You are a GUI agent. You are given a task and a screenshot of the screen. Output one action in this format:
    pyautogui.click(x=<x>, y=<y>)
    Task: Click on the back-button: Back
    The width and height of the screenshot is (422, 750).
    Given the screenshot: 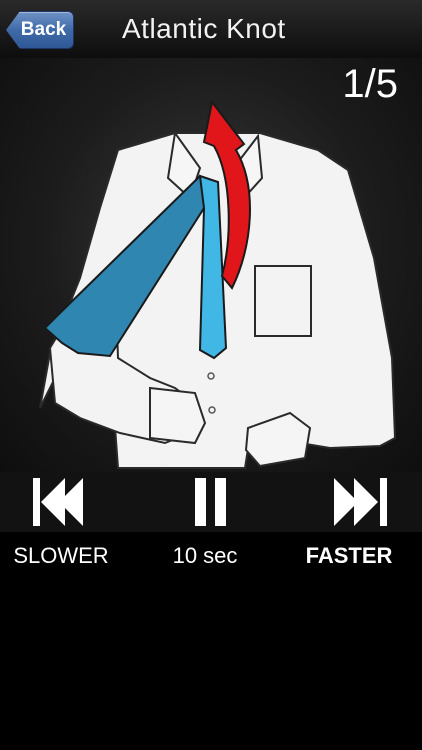 What is the action you would take?
    pyautogui.click(x=40, y=30)
    